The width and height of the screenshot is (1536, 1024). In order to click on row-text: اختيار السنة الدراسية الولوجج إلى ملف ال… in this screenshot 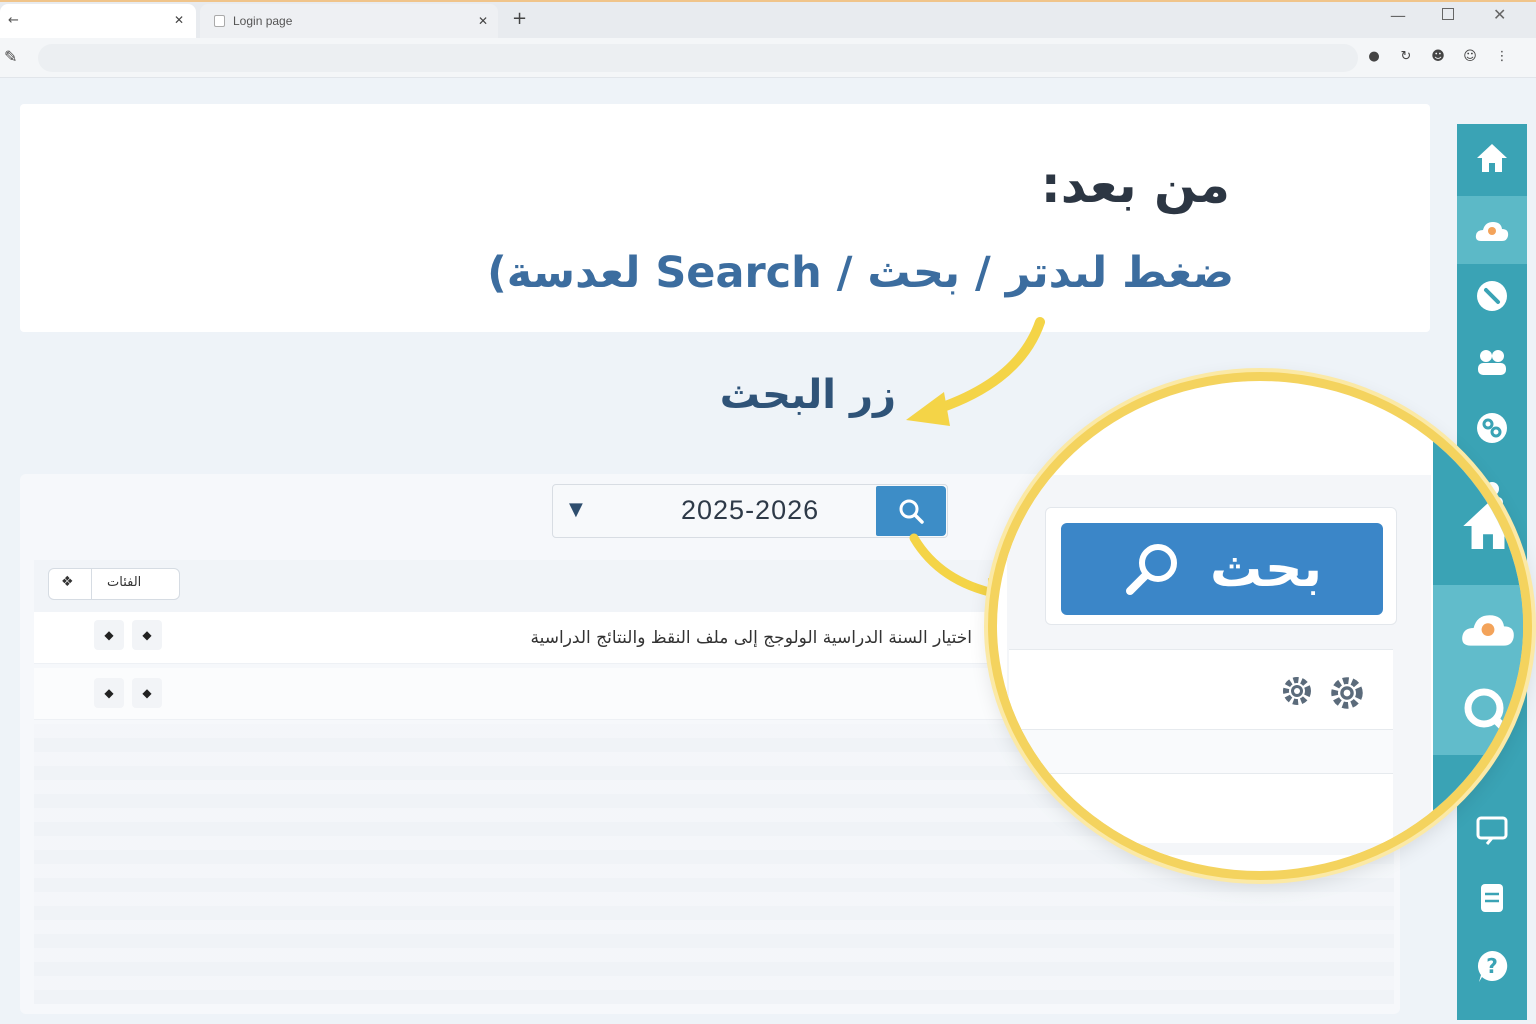, I will do `click(751, 638)`.